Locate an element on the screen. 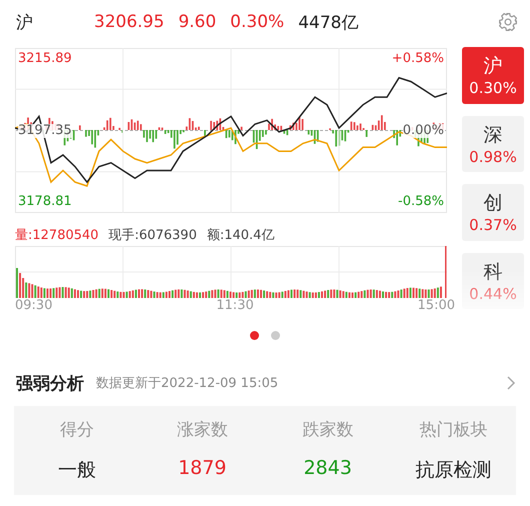  y-axis-label: 3215.89 is located at coordinates (45, 59).